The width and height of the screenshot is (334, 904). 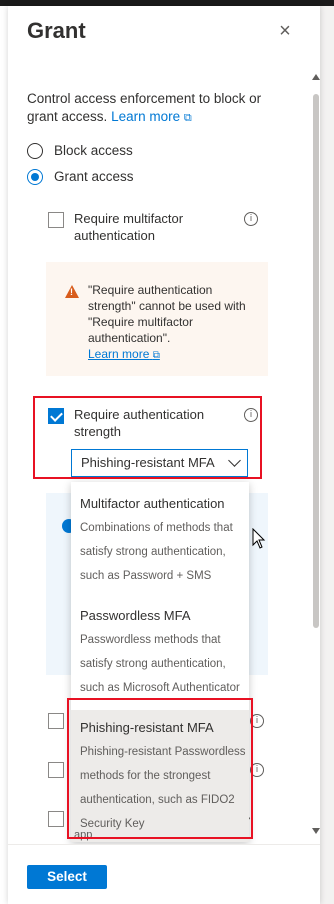 I want to click on scroll-down-icon, so click(x=316, y=831).